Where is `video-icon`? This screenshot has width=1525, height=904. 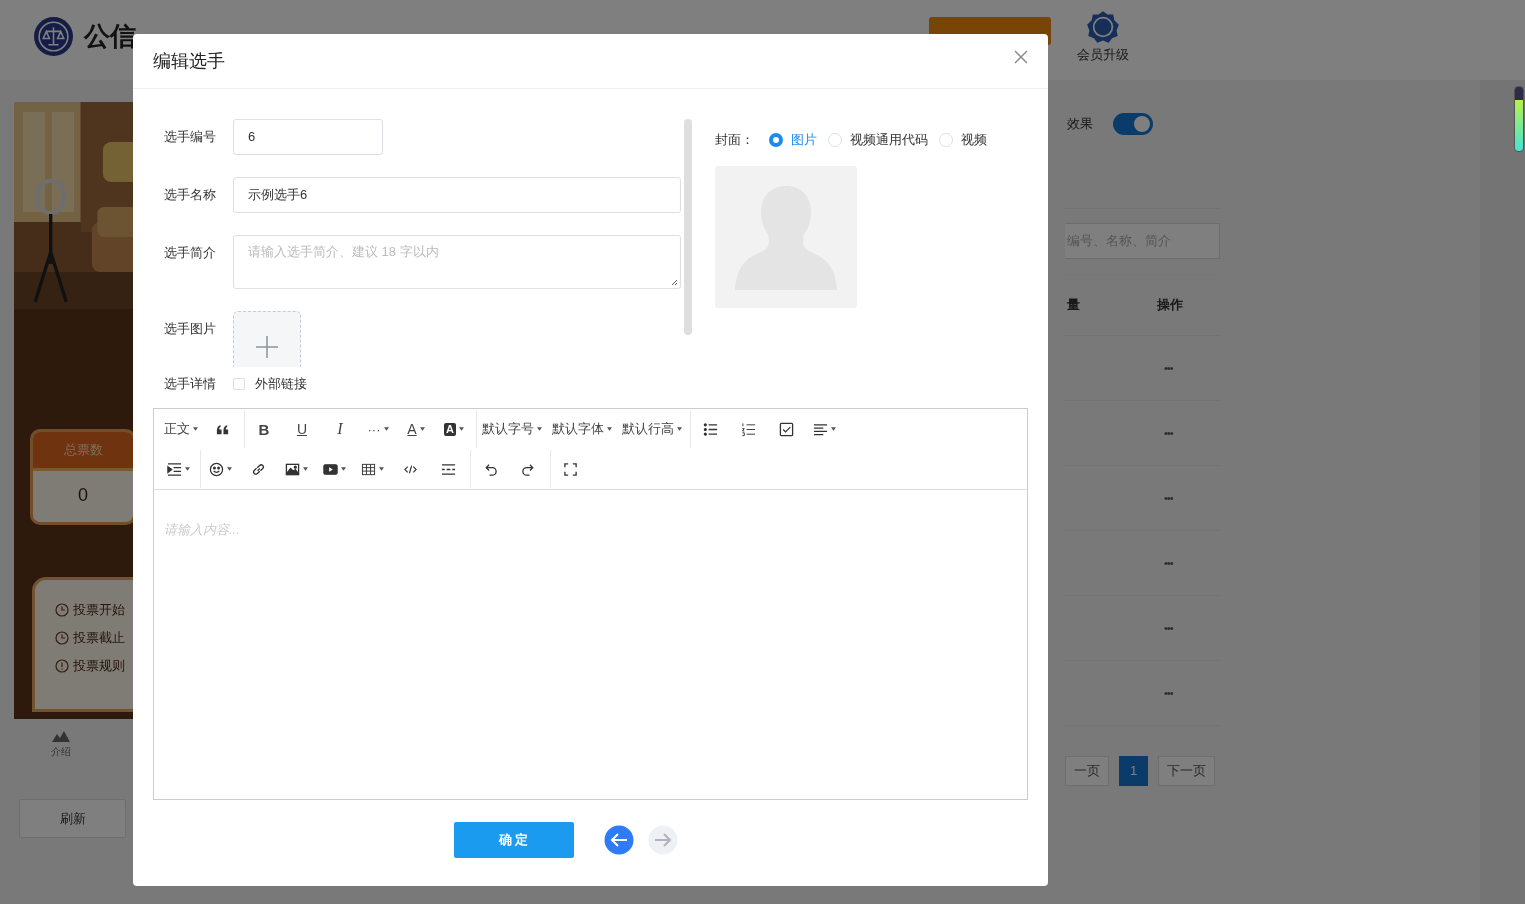
video-icon is located at coordinates (330, 469).